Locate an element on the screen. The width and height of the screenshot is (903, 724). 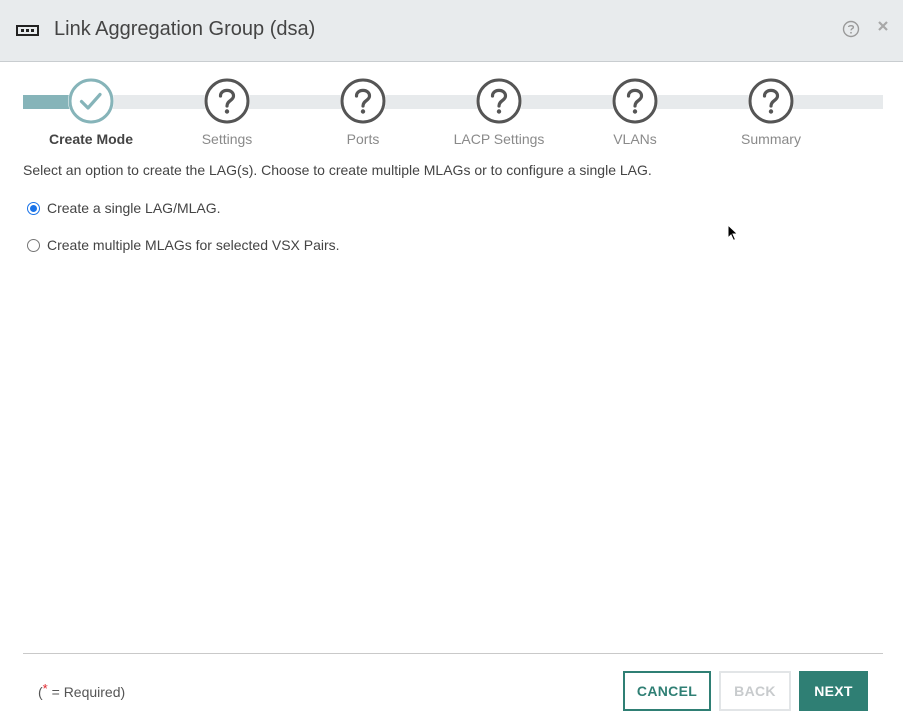
back-button: BACK is located at coordinates (755, 691).